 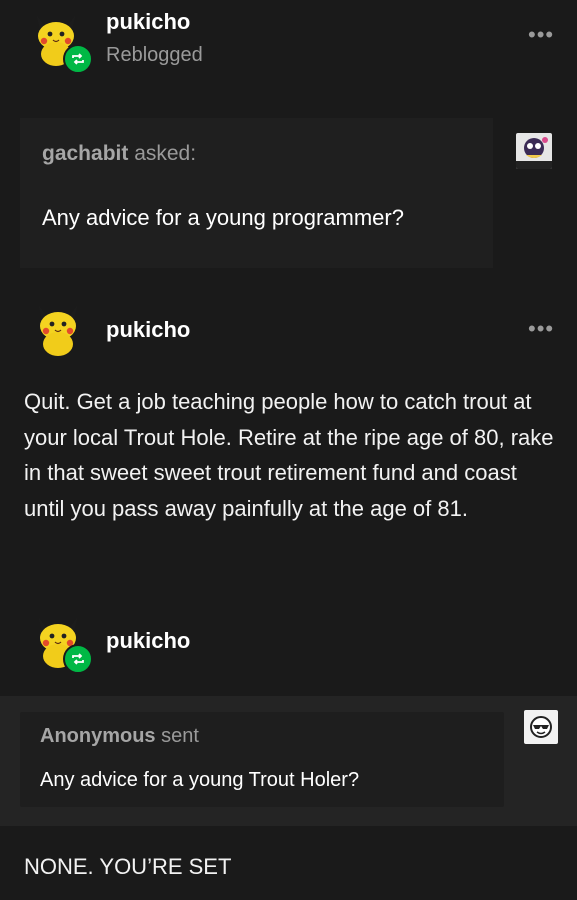 I want to click on ask-verb: sent, so click(x=180, y=736).